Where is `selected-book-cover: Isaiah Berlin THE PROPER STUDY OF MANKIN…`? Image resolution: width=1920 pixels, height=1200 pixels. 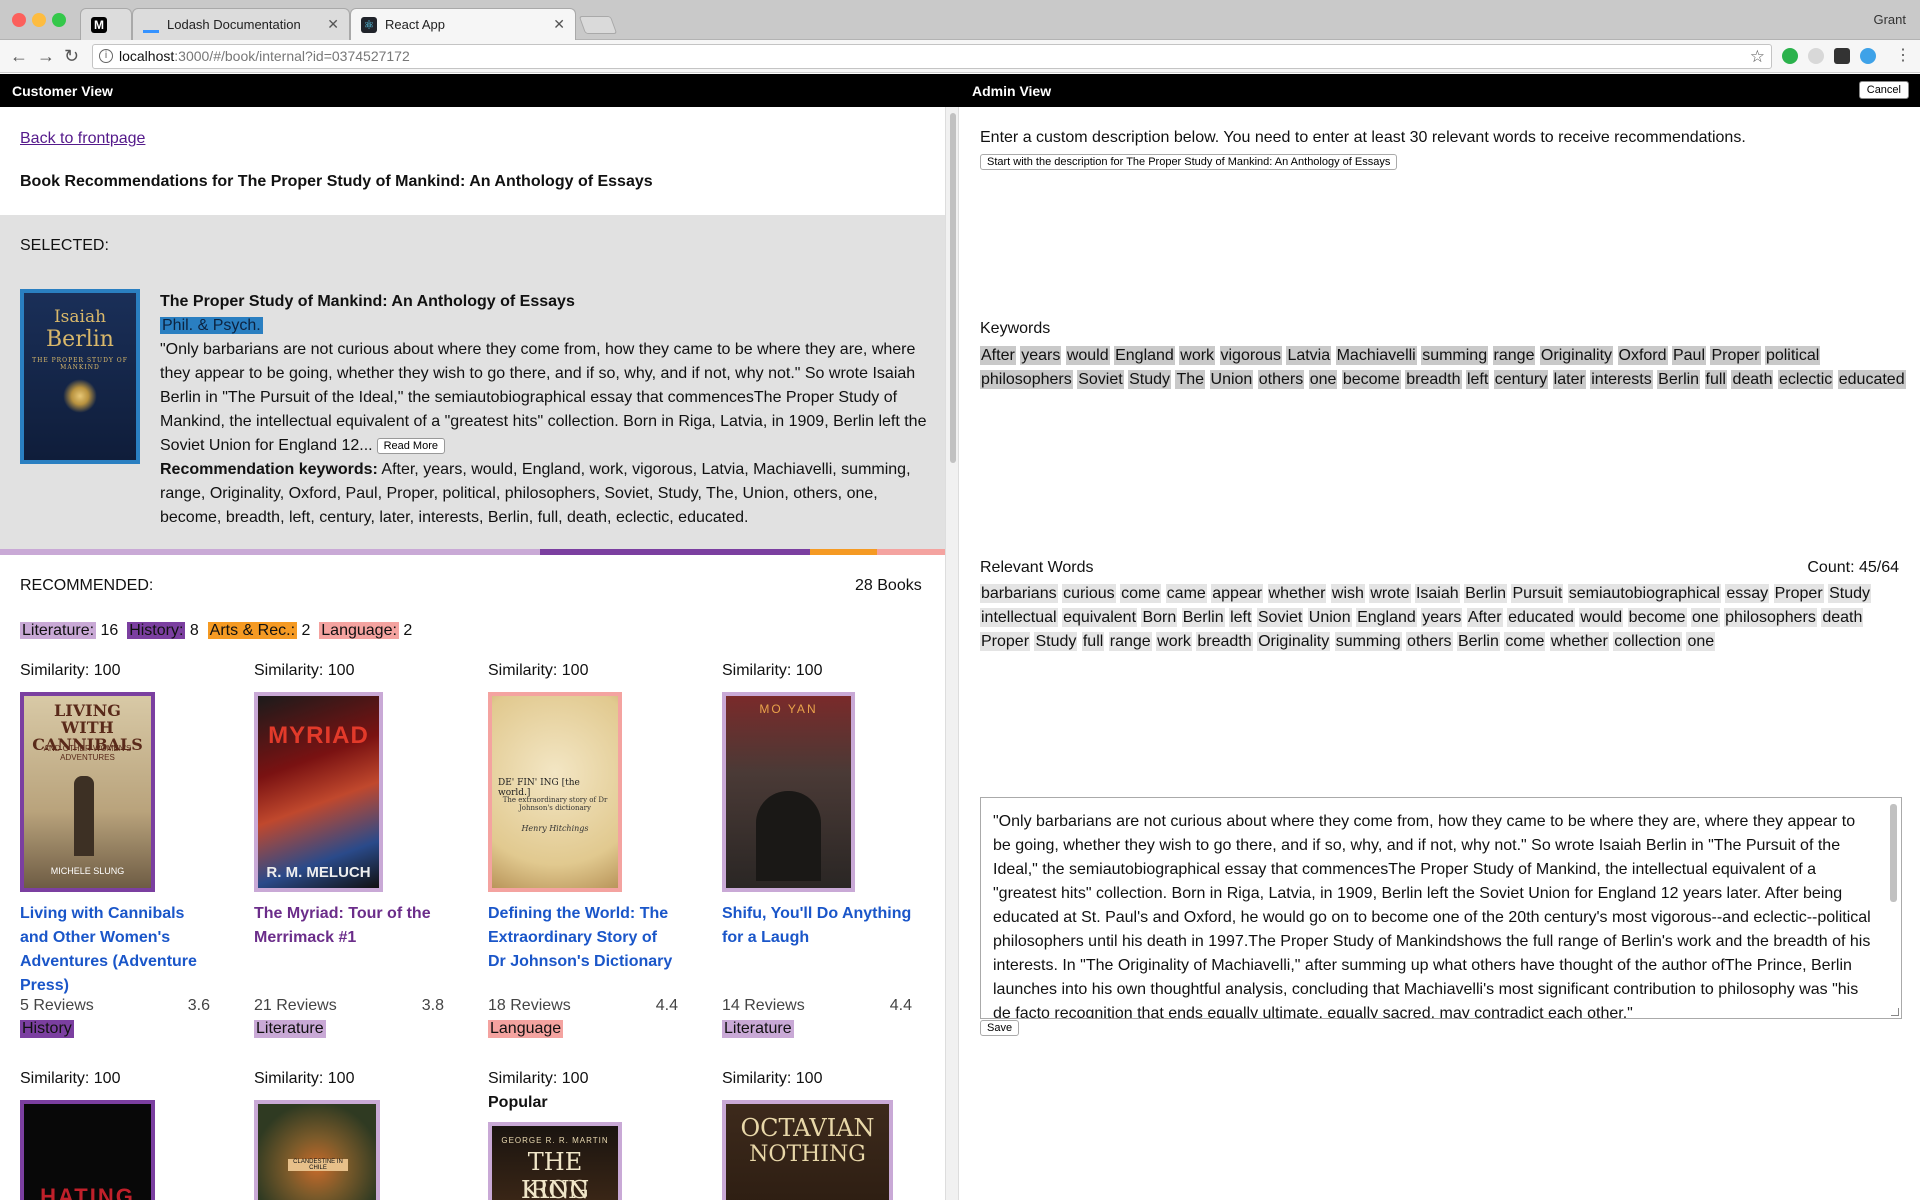 selected-book-cover: Isaiah Berlin THE PROPER STUDY OF MANKIN… is located at coordinates (80, 376).